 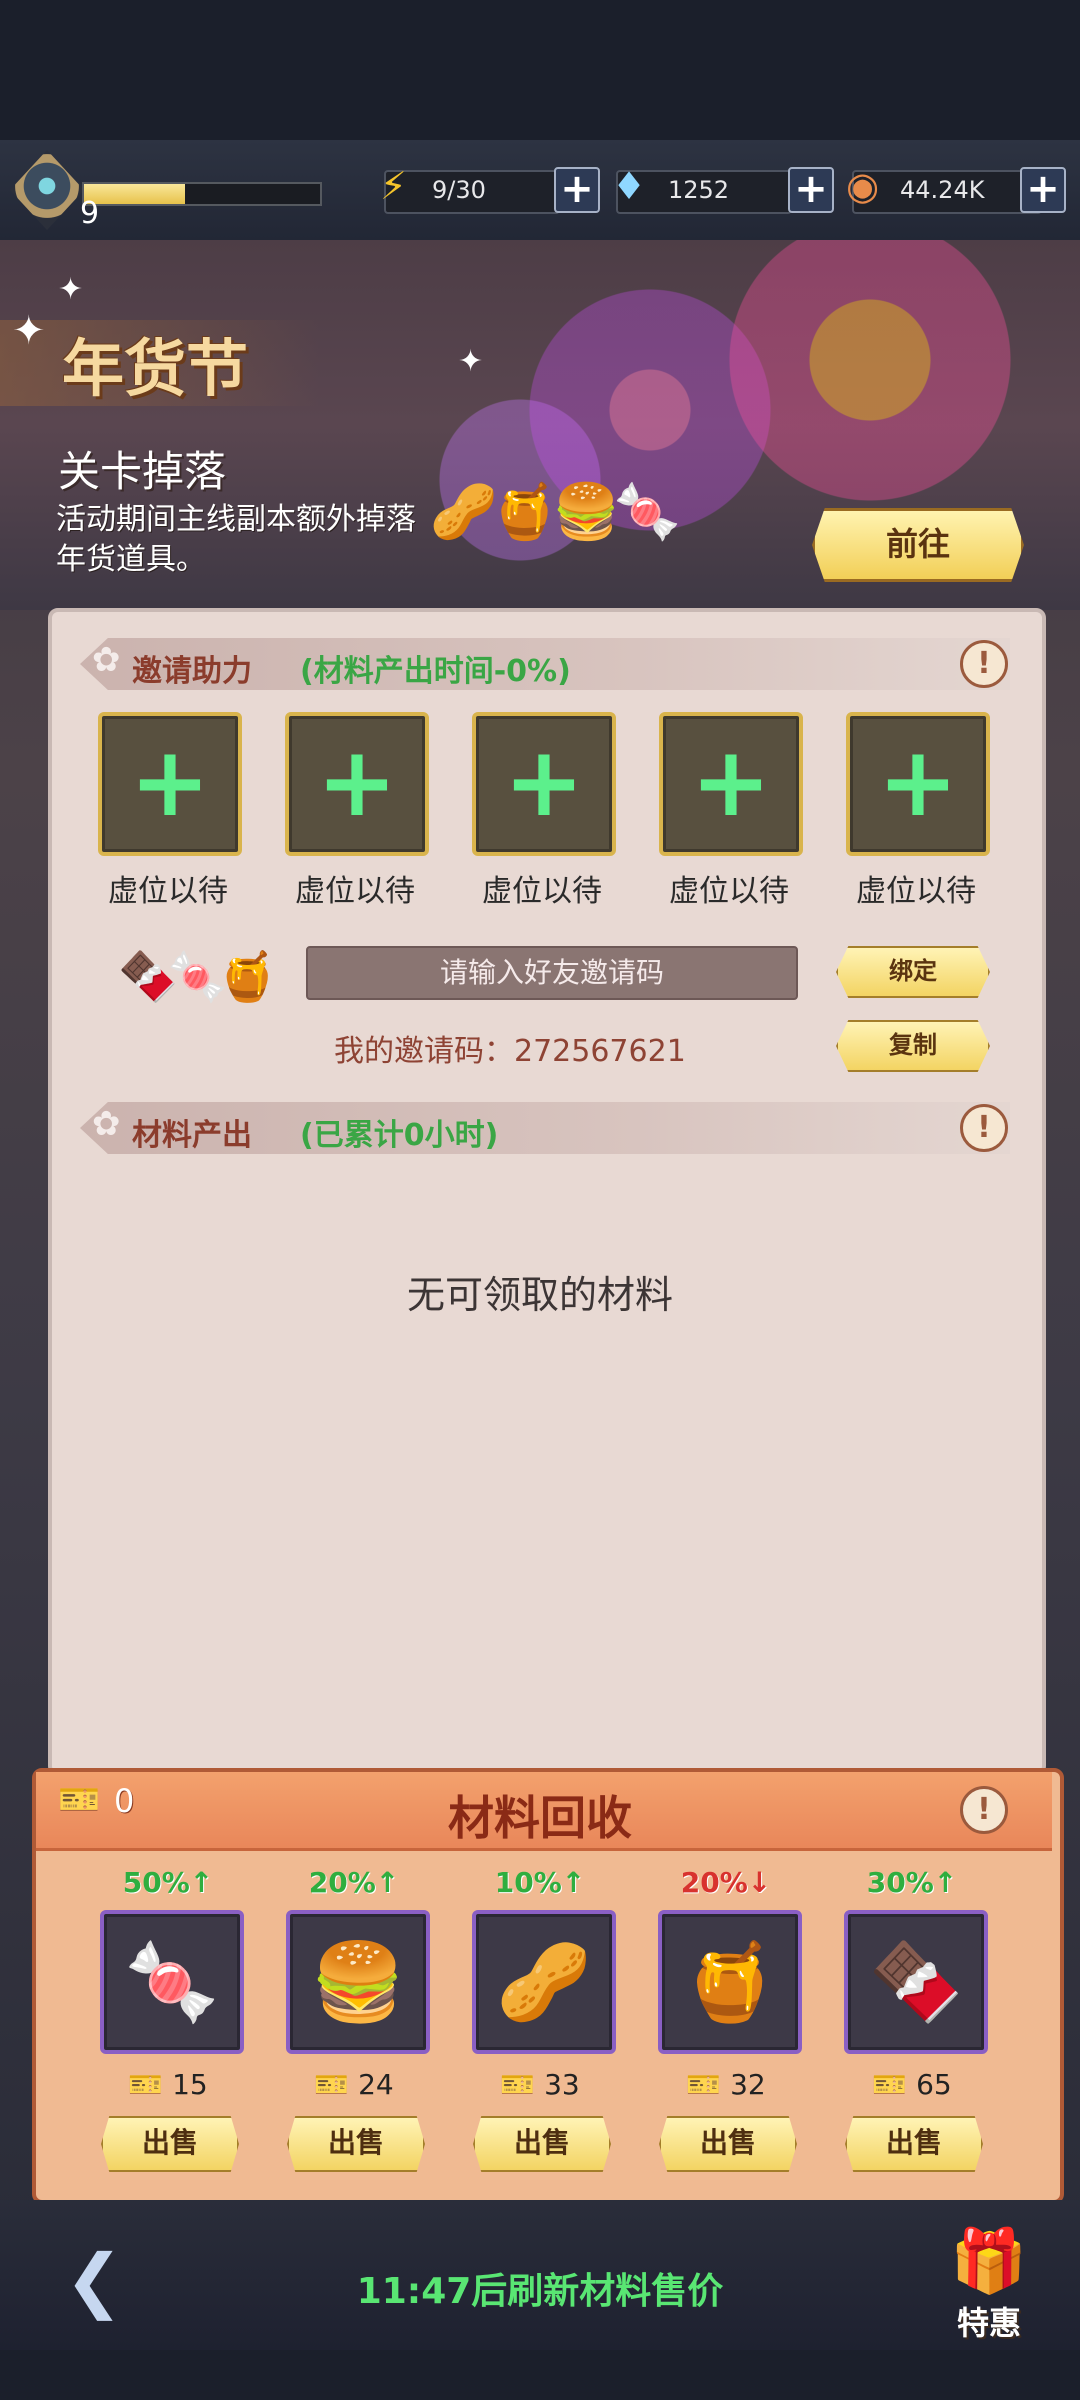 What do you see at coordinates (539, 1295) in the screenshot?
I see `empty-materials-message: 无可领取的材料` at bounding box center [539, 1295].